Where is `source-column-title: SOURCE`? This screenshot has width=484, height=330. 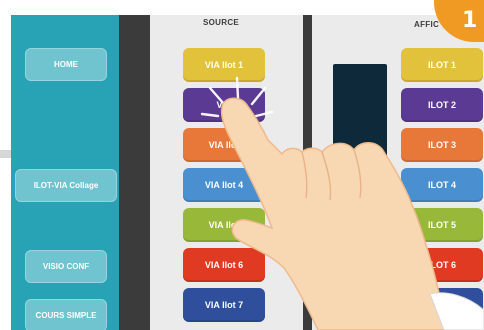
source-column-title: SOURCE is located at coordinates (221, 22).